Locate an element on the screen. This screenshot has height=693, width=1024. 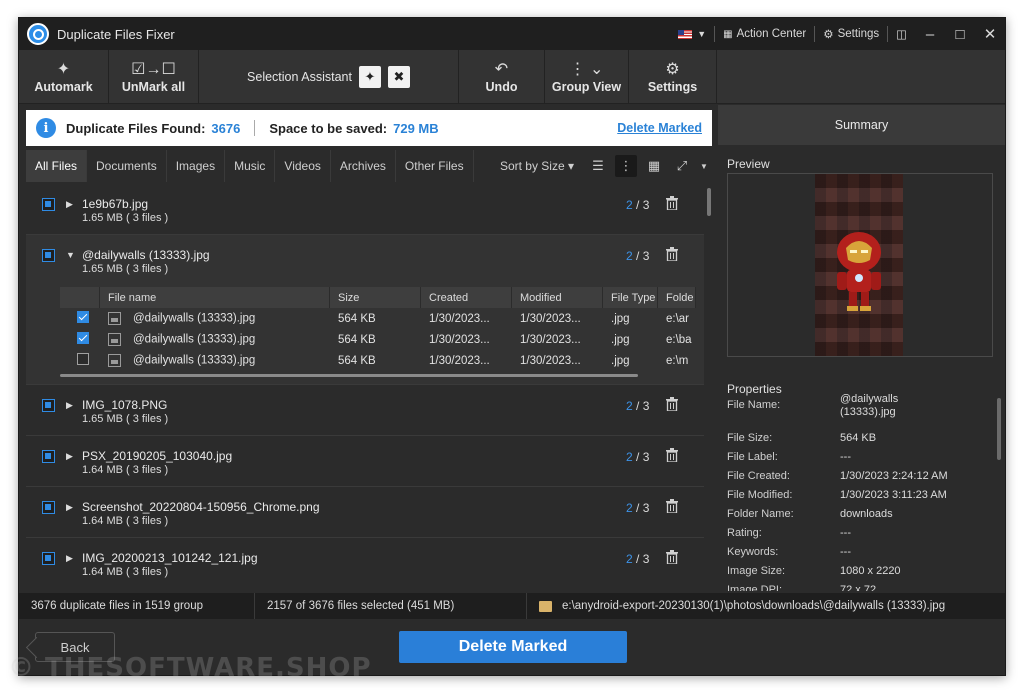
tab-other-files: Other Files is located at coordinates (435, 166).